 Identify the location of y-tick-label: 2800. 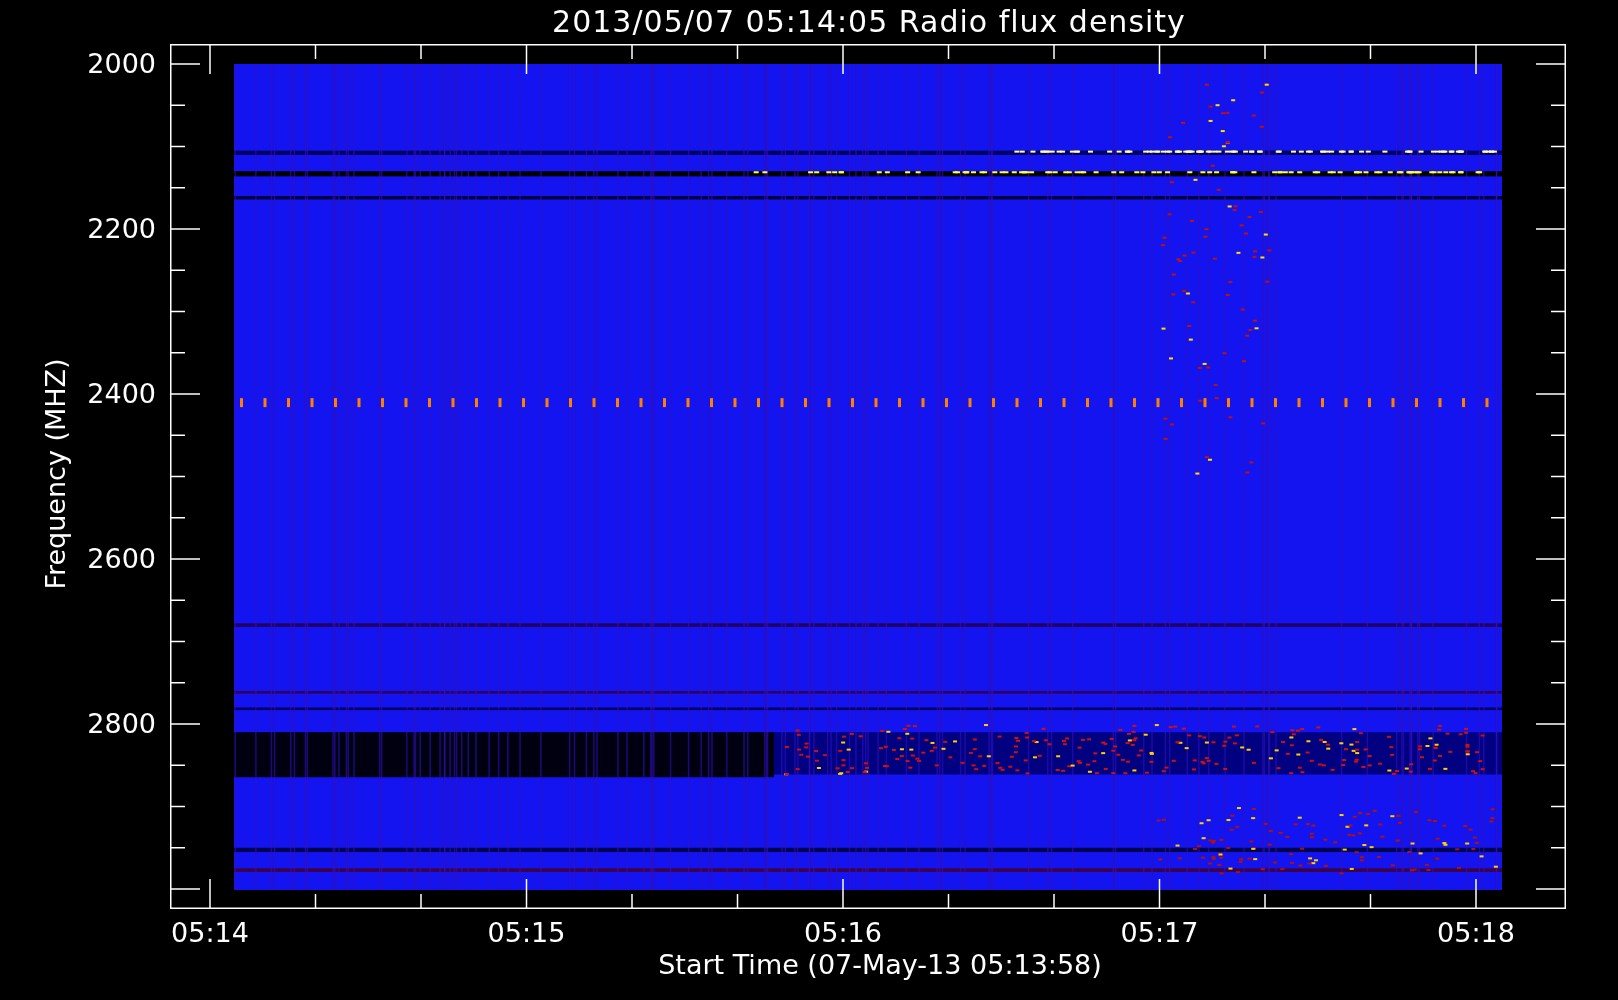
(121, 723).